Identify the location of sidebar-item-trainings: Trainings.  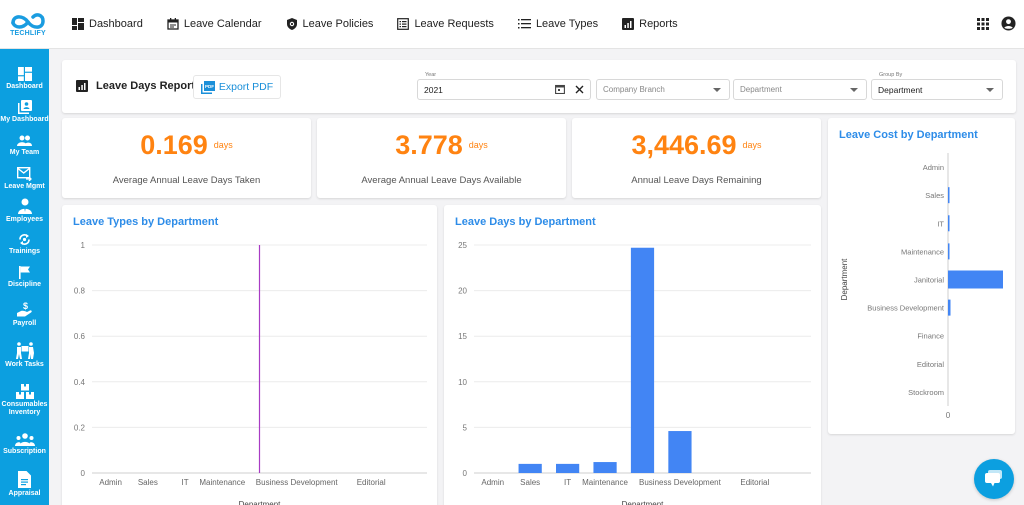
(24, 244).